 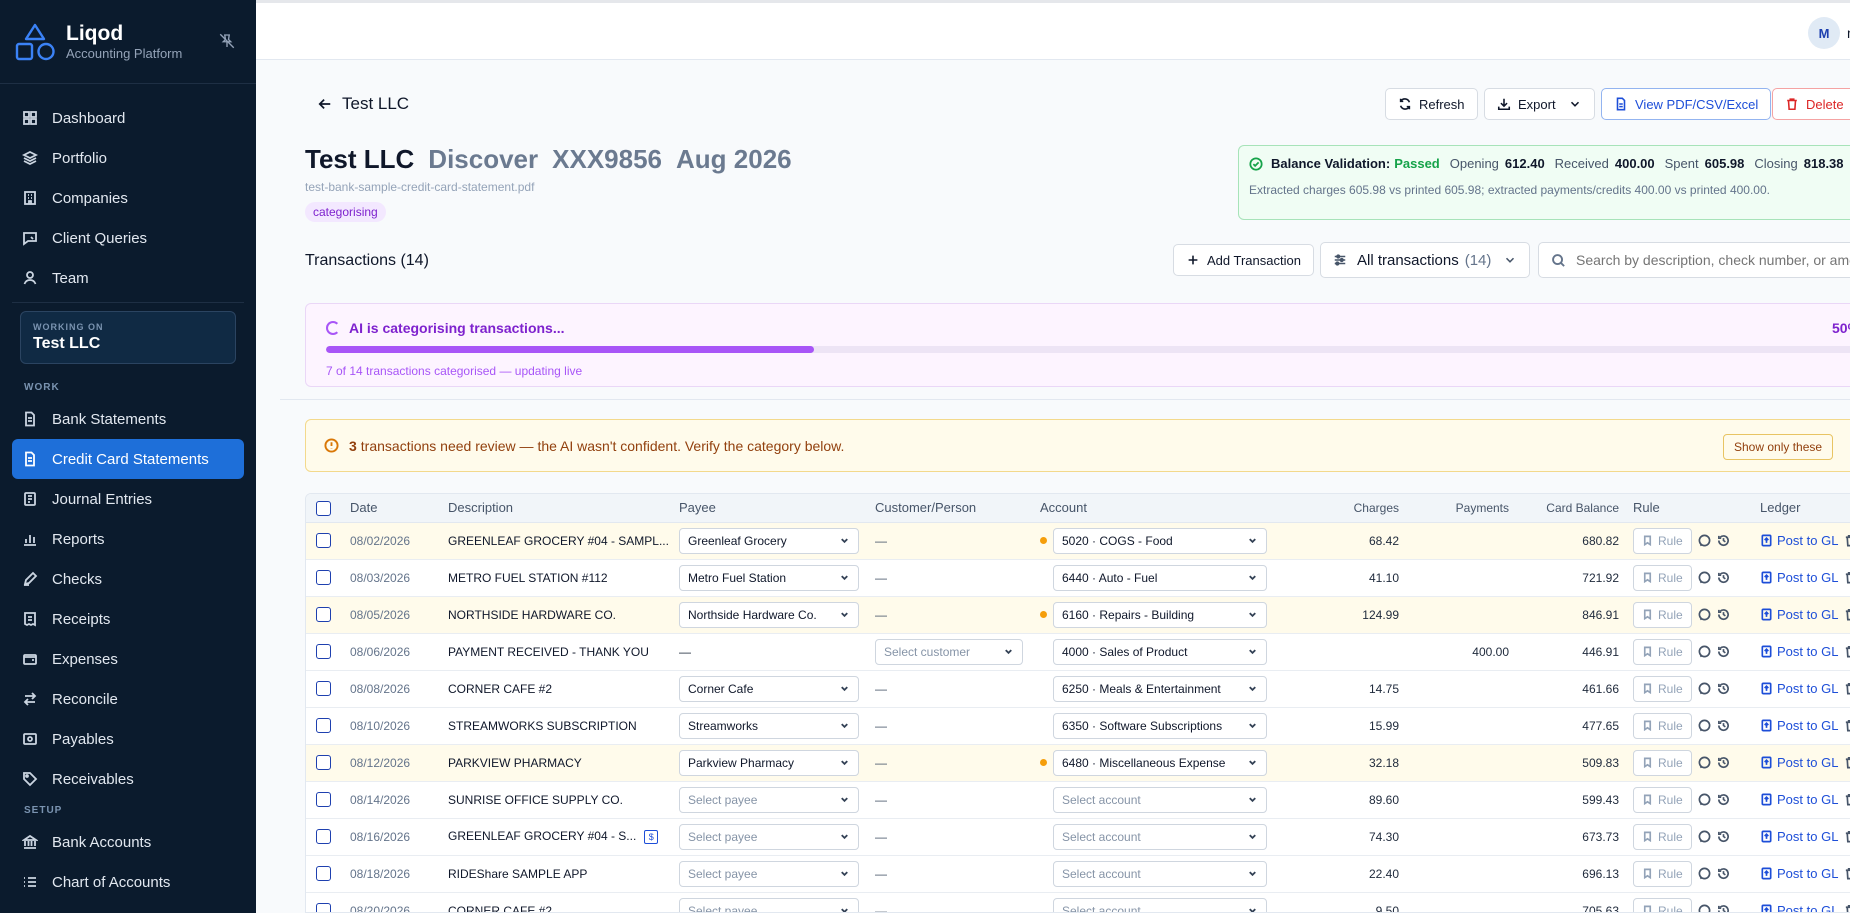 I want to click on account-select: 4000 · Sales of Product, so click(x=1160, y=651).